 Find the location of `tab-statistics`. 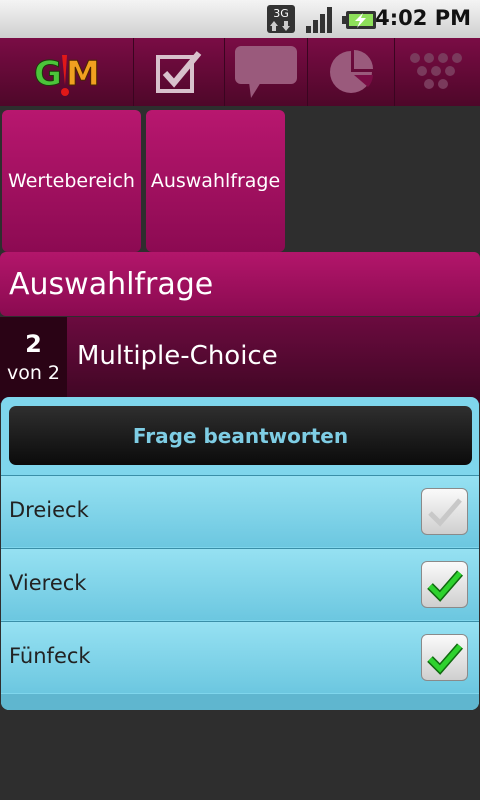

tab-statistics is located at coordinates (351, 72).